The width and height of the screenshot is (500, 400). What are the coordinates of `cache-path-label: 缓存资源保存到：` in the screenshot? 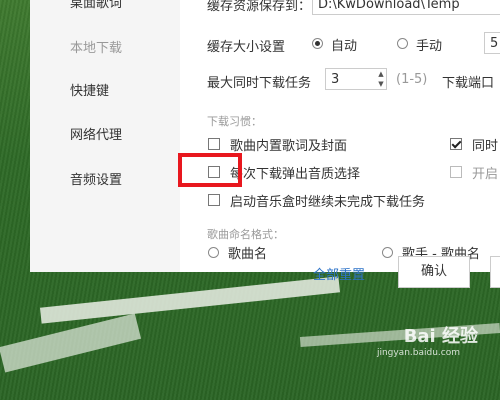 It's located at (259, 7).